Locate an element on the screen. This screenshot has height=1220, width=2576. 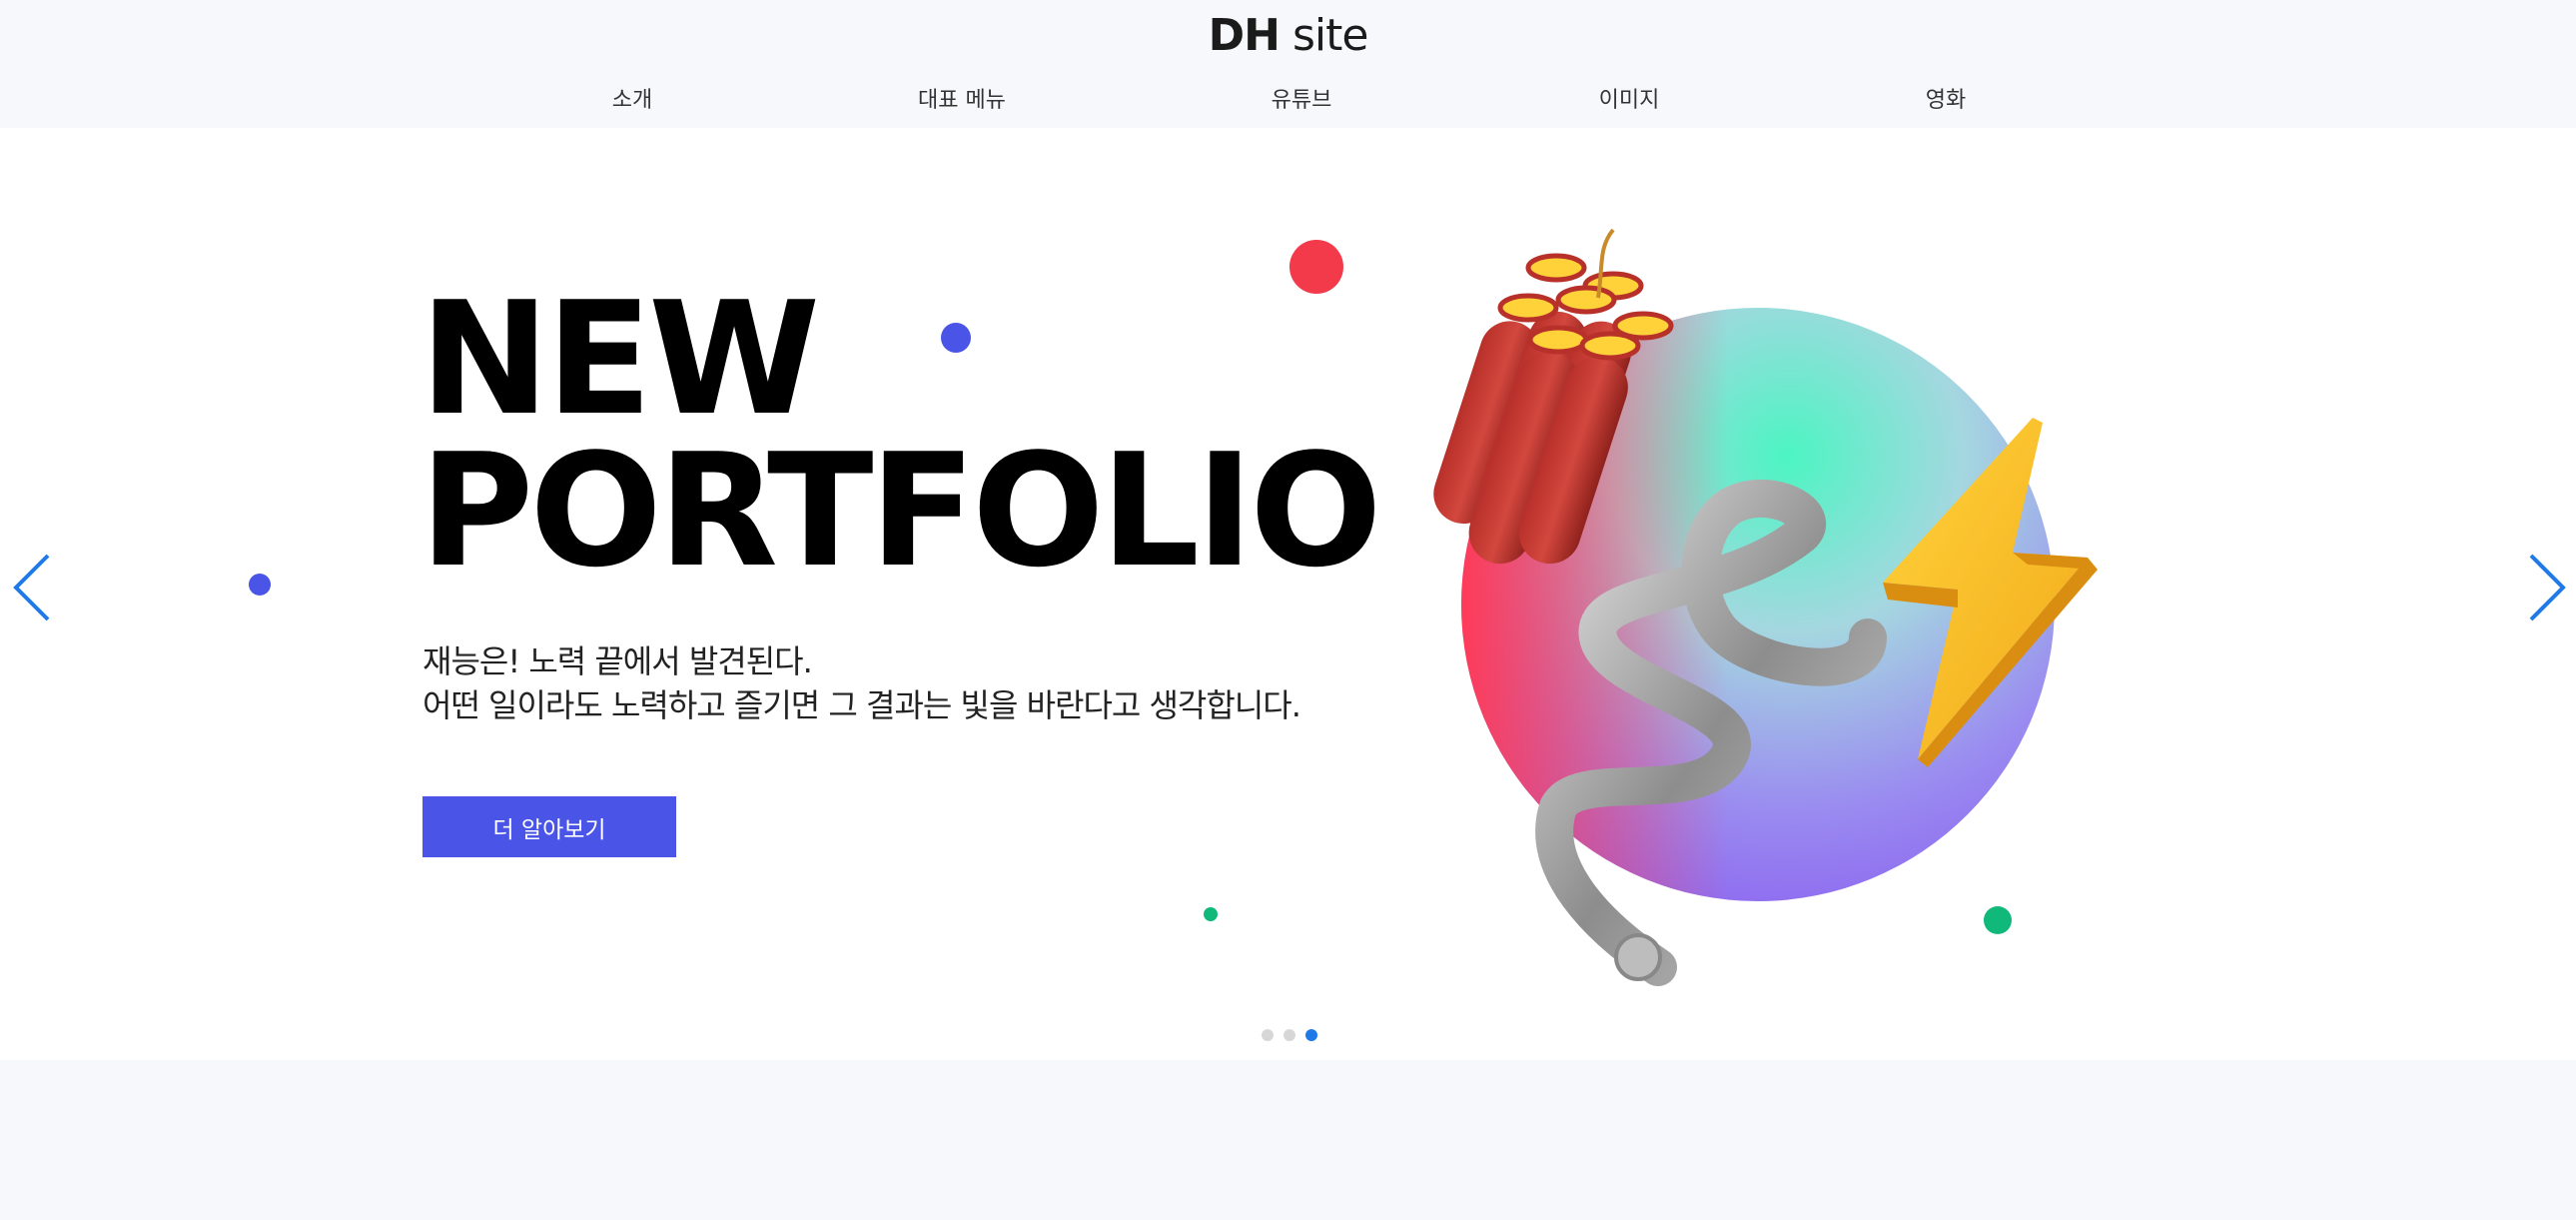
nav-item-intro: 소개 is located at coordinates (632, 98).